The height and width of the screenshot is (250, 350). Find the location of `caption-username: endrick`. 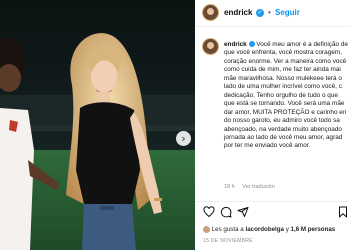

caption-username: endrick is located at coordinates (235, 44).